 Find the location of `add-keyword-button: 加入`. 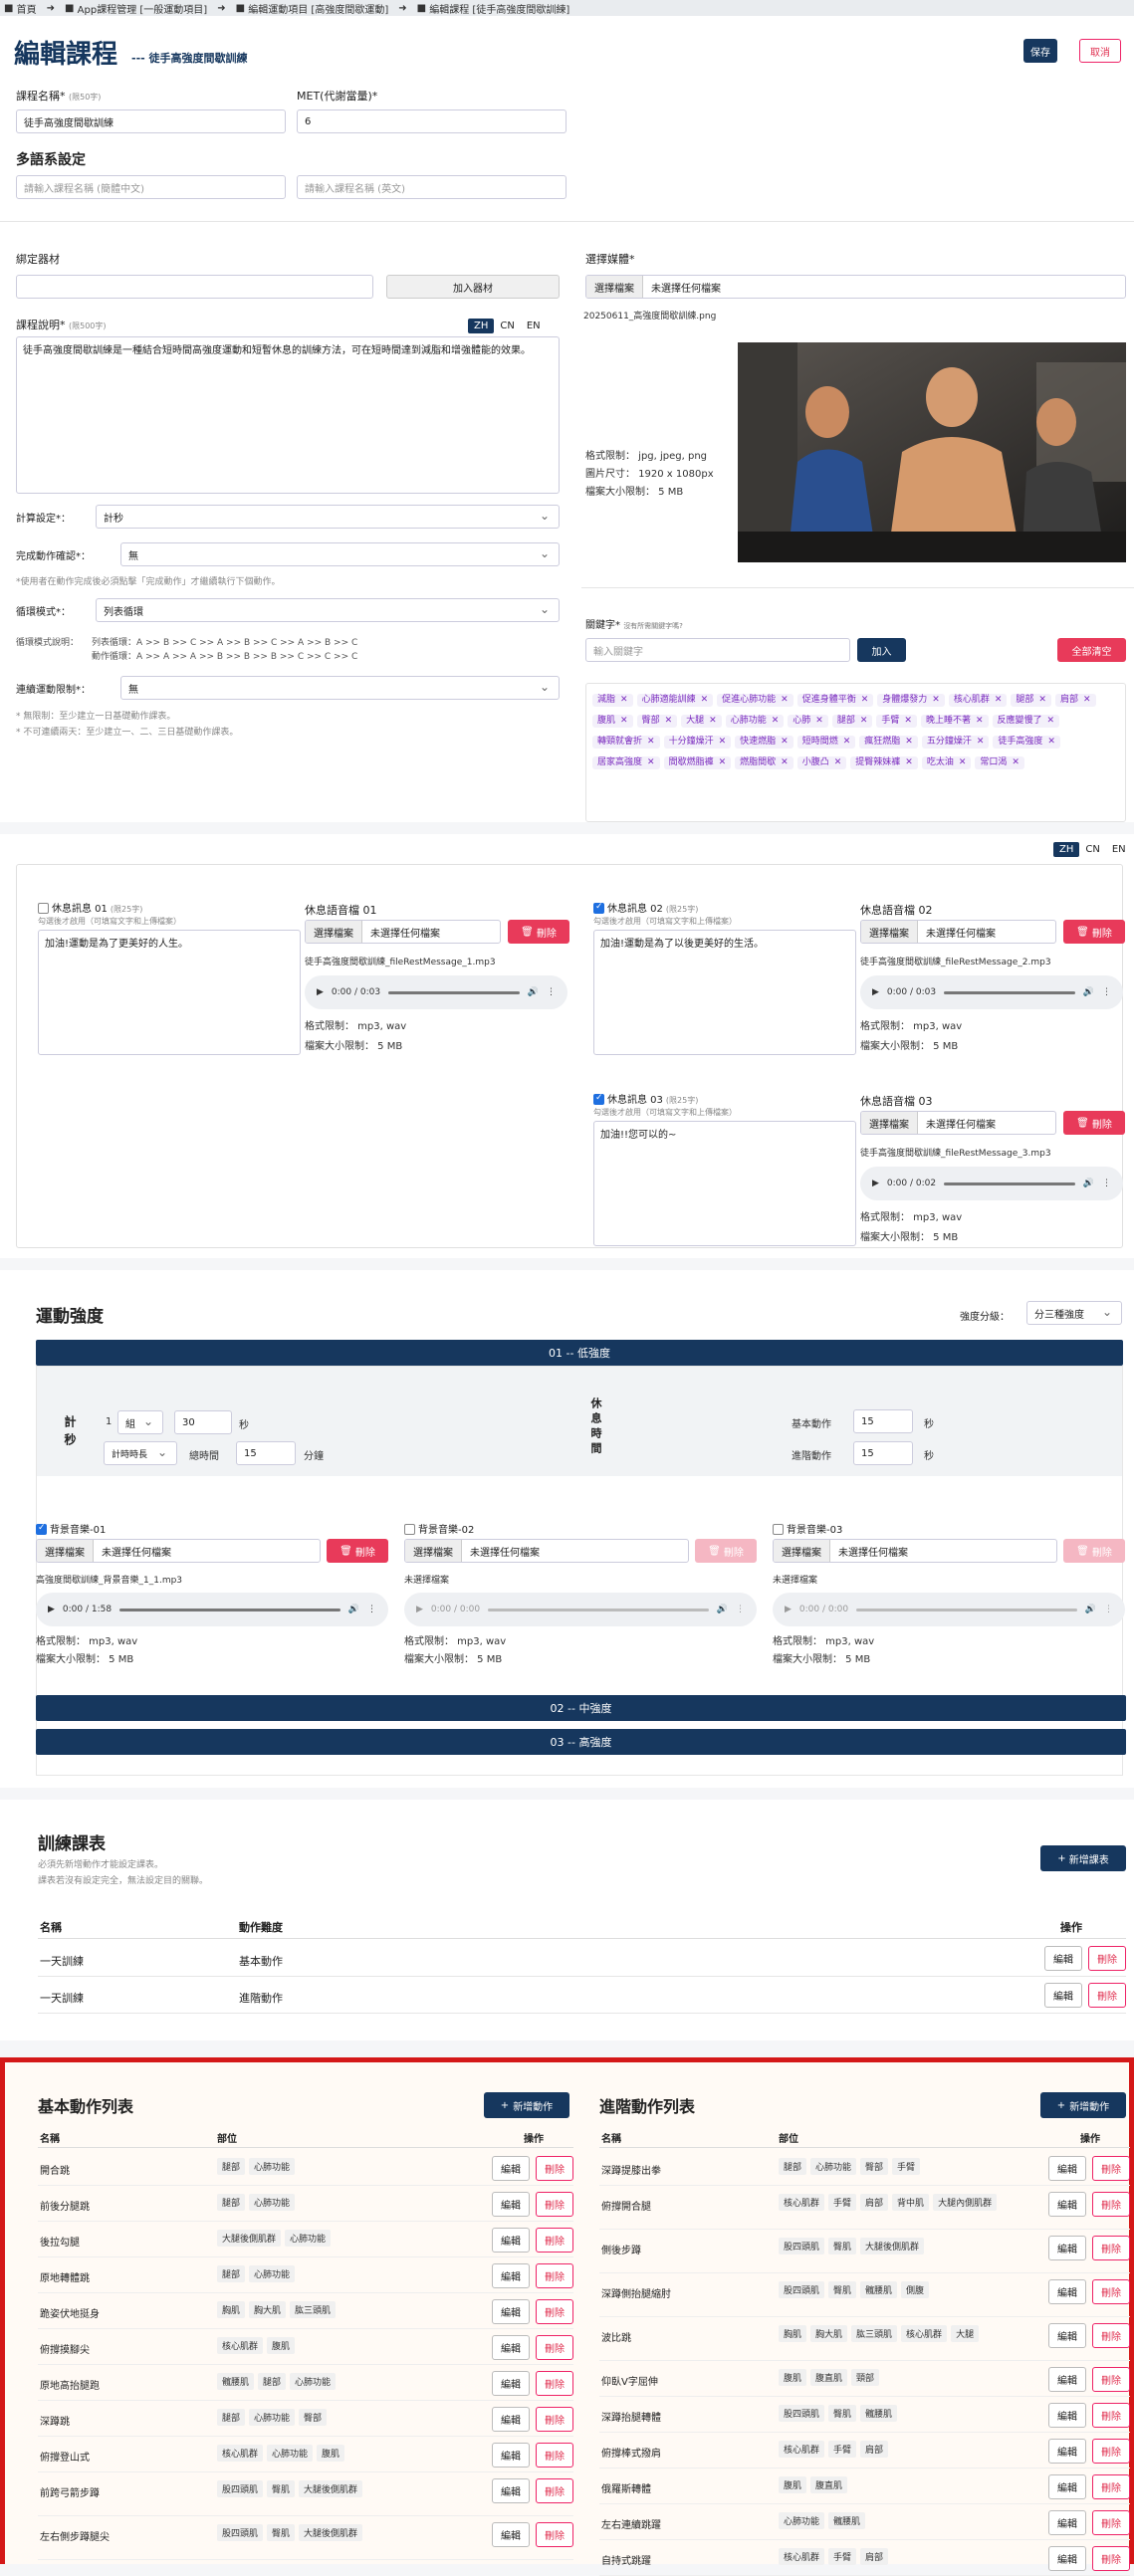

add-keyword-button: 加入 is located at coordinates (881, 650).